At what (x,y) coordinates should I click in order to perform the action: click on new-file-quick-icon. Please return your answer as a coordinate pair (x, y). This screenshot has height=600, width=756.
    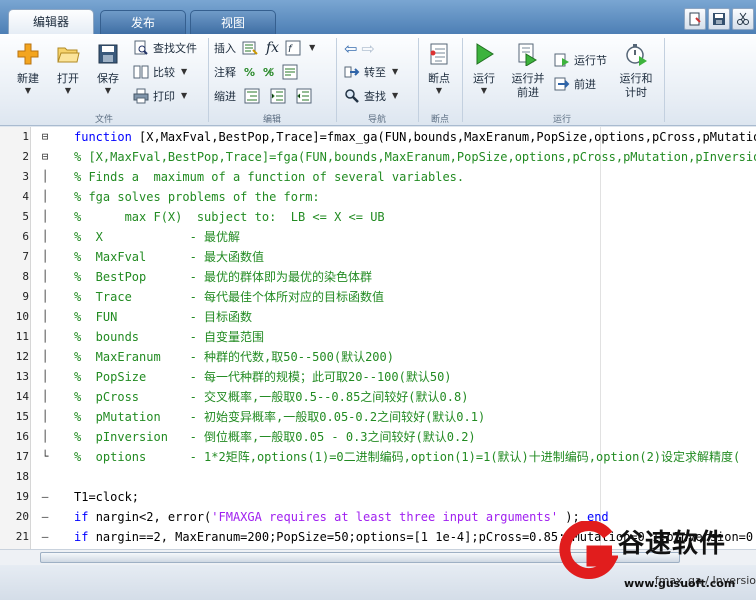
    Looking at the image, I should click on (695, 19).